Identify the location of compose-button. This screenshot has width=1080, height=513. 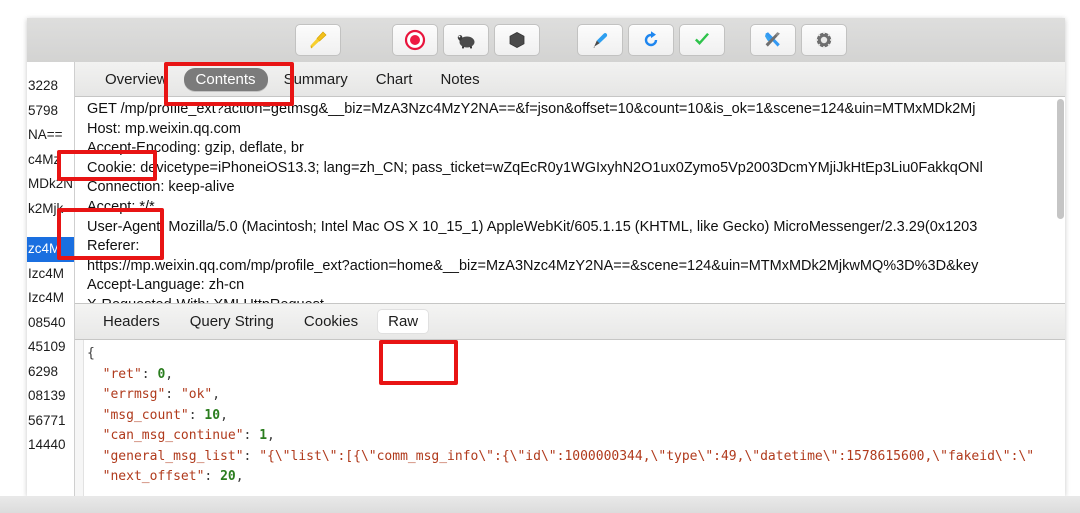
(600, 40).